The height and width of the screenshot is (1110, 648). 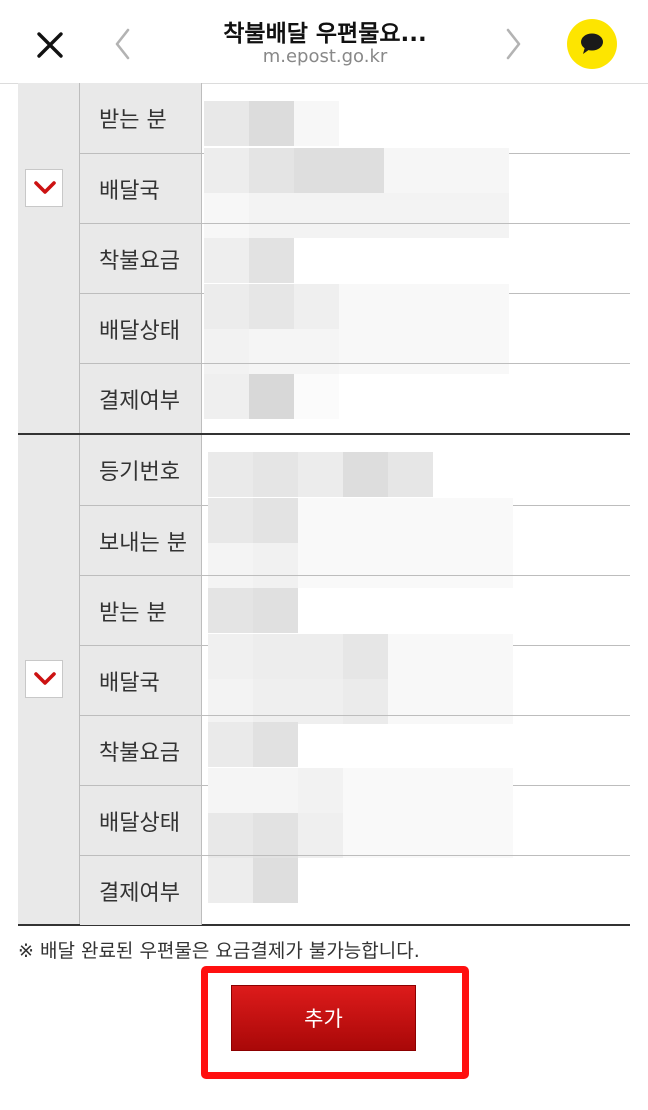 I want to click on chevron-right-icon, so click(x=513, y=44).